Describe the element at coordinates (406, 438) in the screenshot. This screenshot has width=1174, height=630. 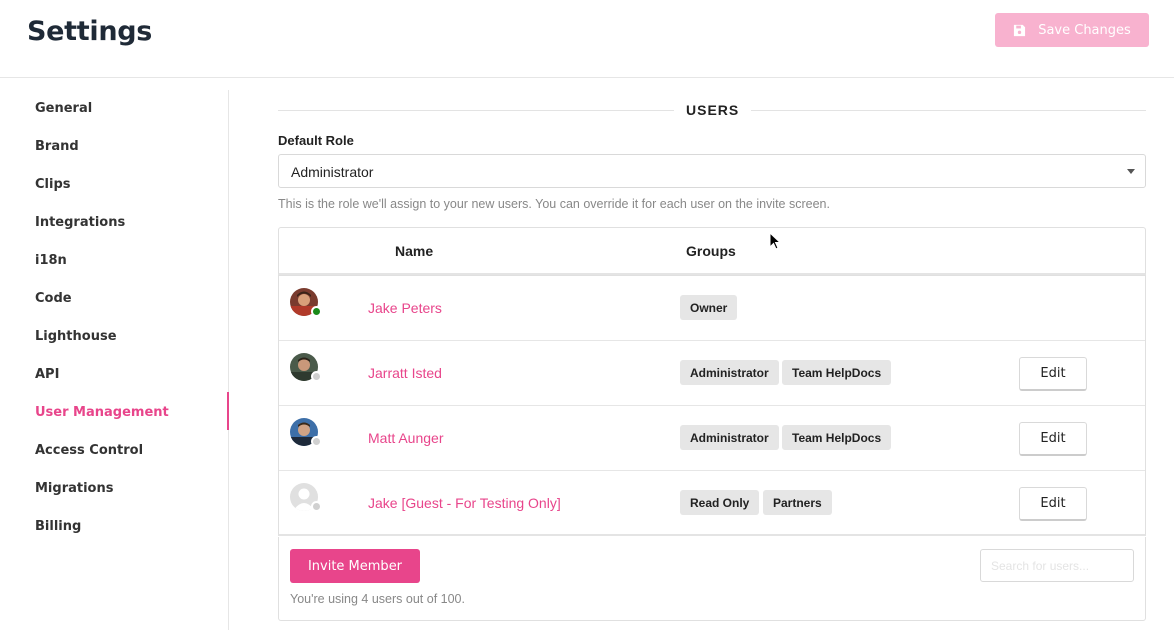
I see `user-name-link: Matt Aunger` at that location.